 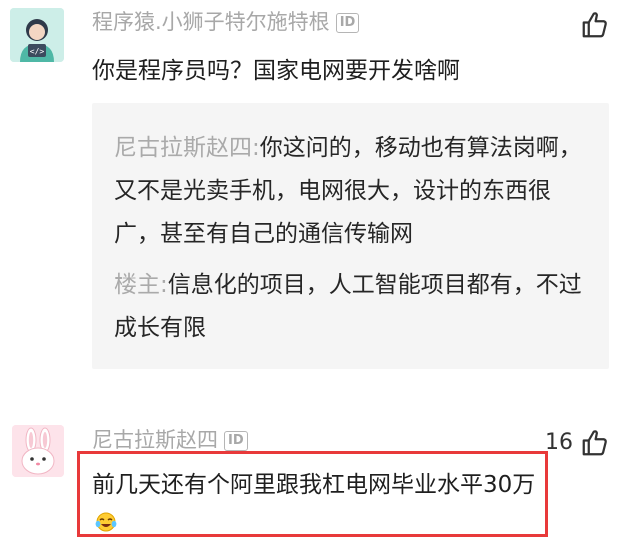 I want to click on crying-laughing-emoji-icon, so click(x=106, y=519).